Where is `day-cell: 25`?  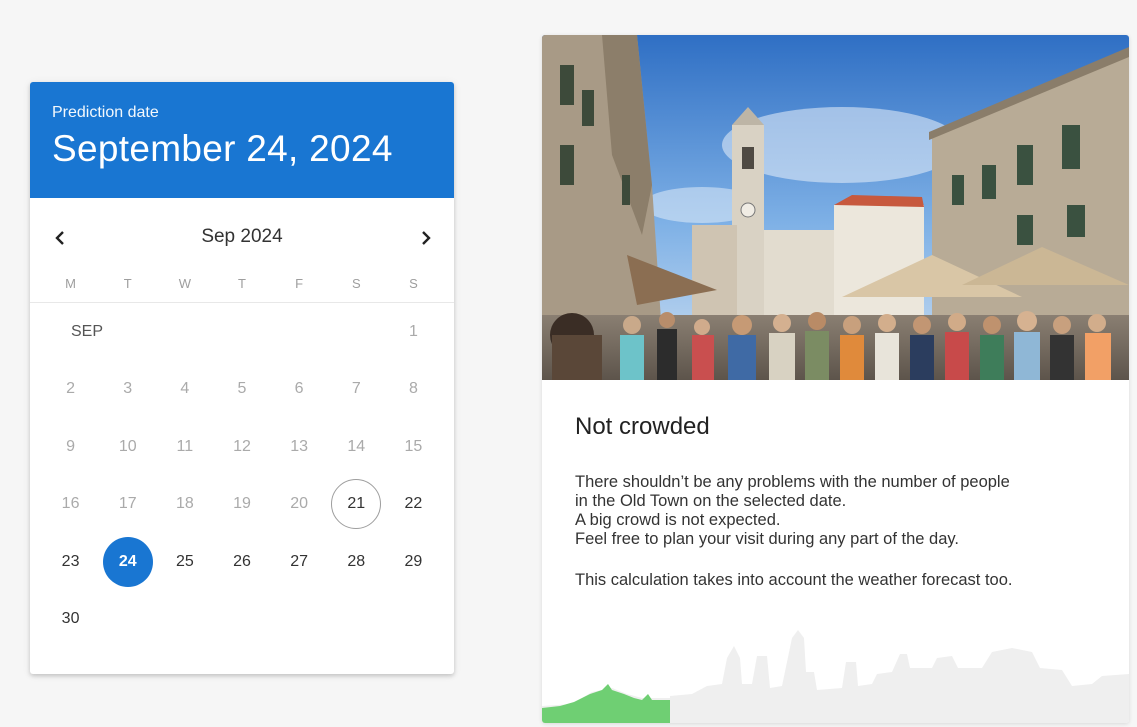
day-cell: 25 is located at coordinates (184, 562).